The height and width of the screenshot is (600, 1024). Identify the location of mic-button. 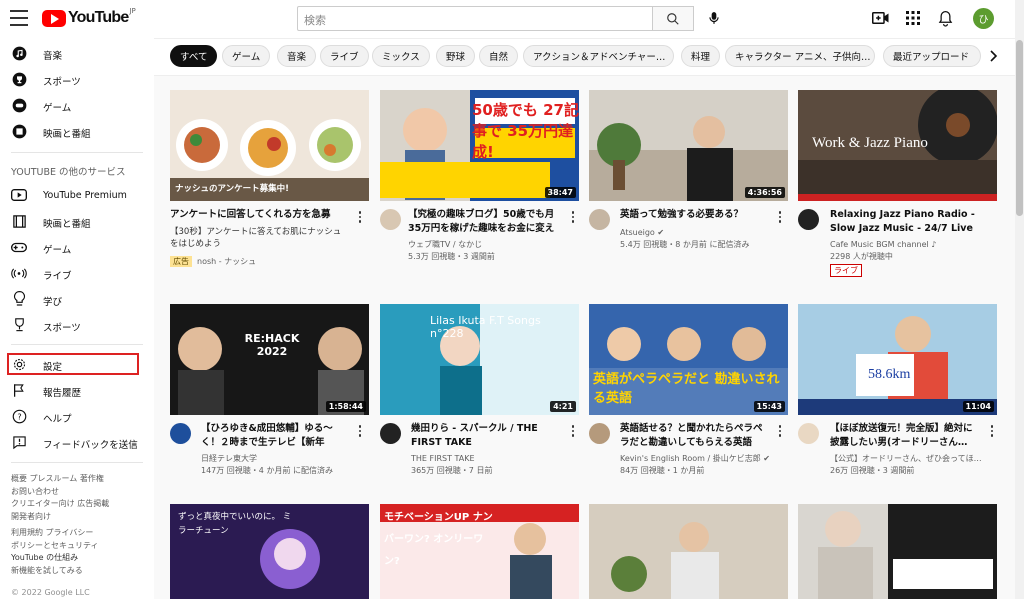
(714, 18).